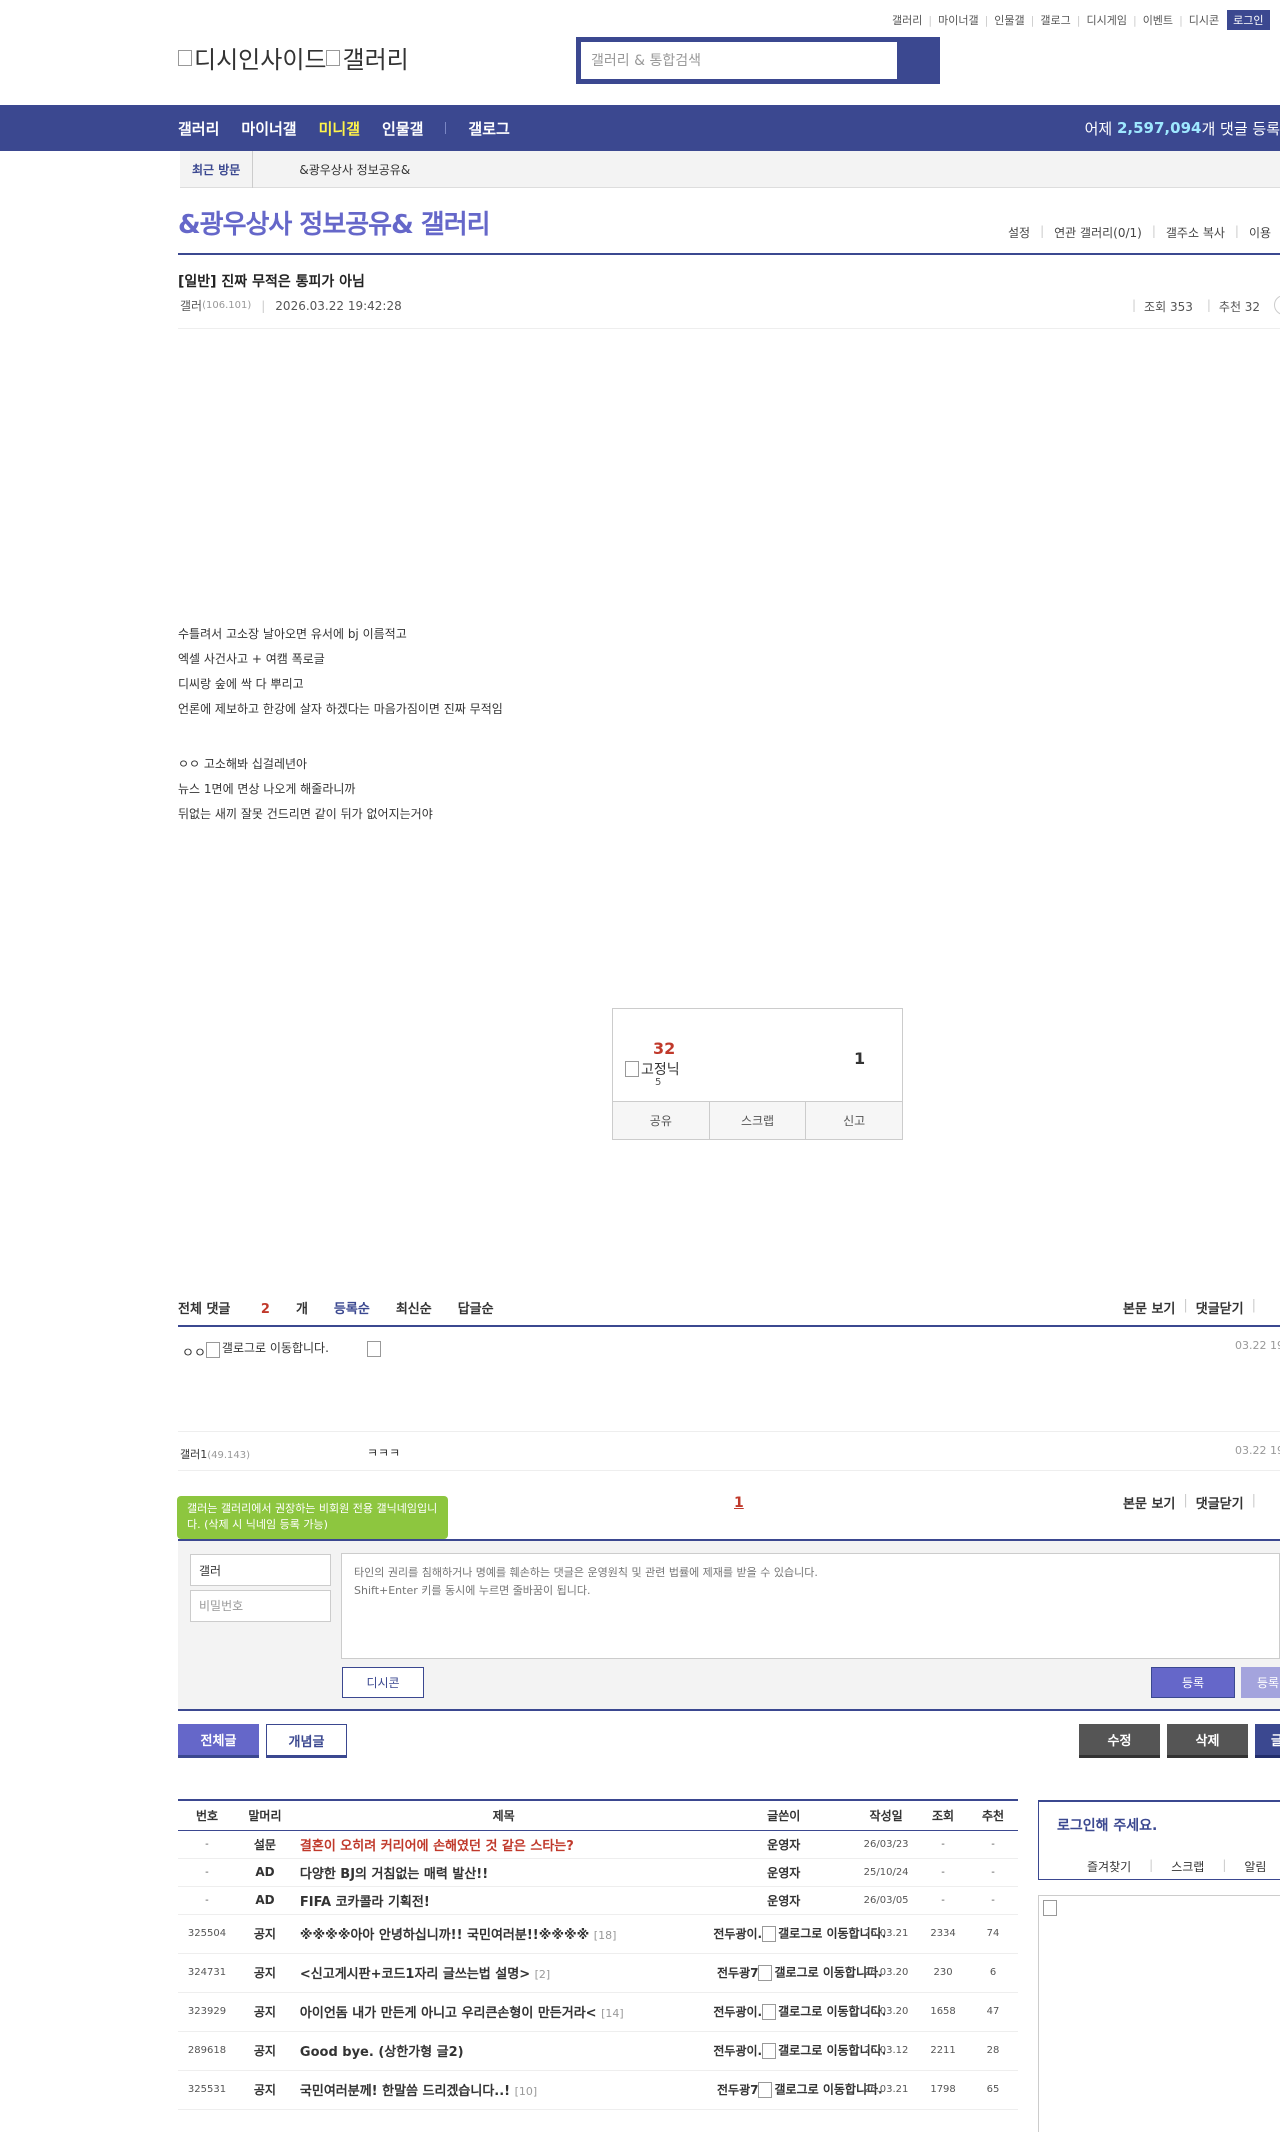 Image resolution: width=1280 pixels, height=2132 pixels. I want to click on post-subject: <신고게시판+코드1자리 글쓰는법 설명> [2], so click(503, 1973).